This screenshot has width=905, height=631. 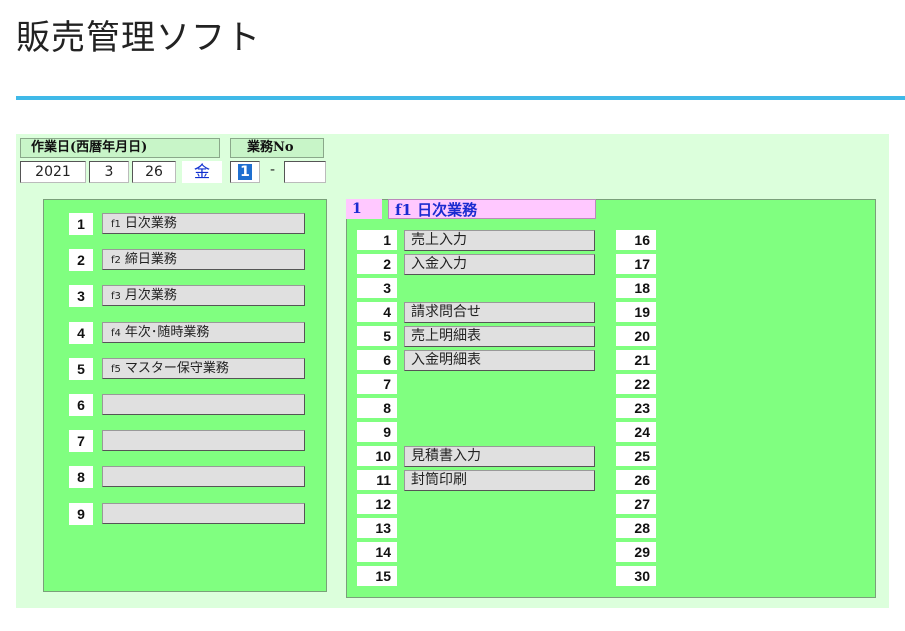 What do you see at coordinates (138, 38) in the screenshot?
I see `app-title: 販売管理ソフト` at bounding box center [138, 38].